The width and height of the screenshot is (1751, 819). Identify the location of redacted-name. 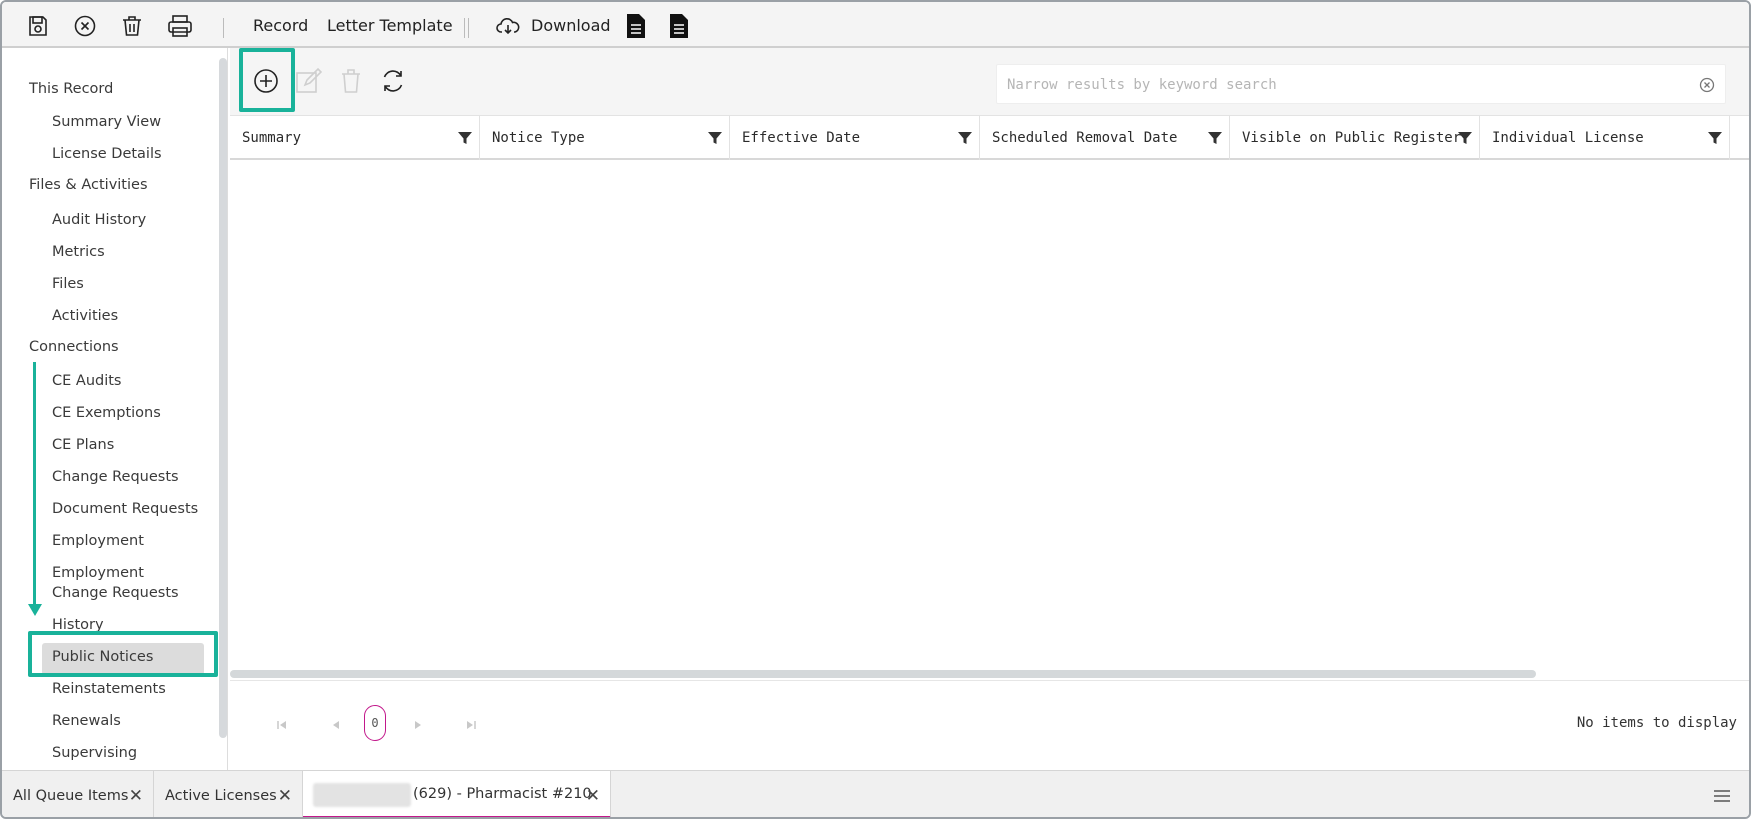
(362, 795).